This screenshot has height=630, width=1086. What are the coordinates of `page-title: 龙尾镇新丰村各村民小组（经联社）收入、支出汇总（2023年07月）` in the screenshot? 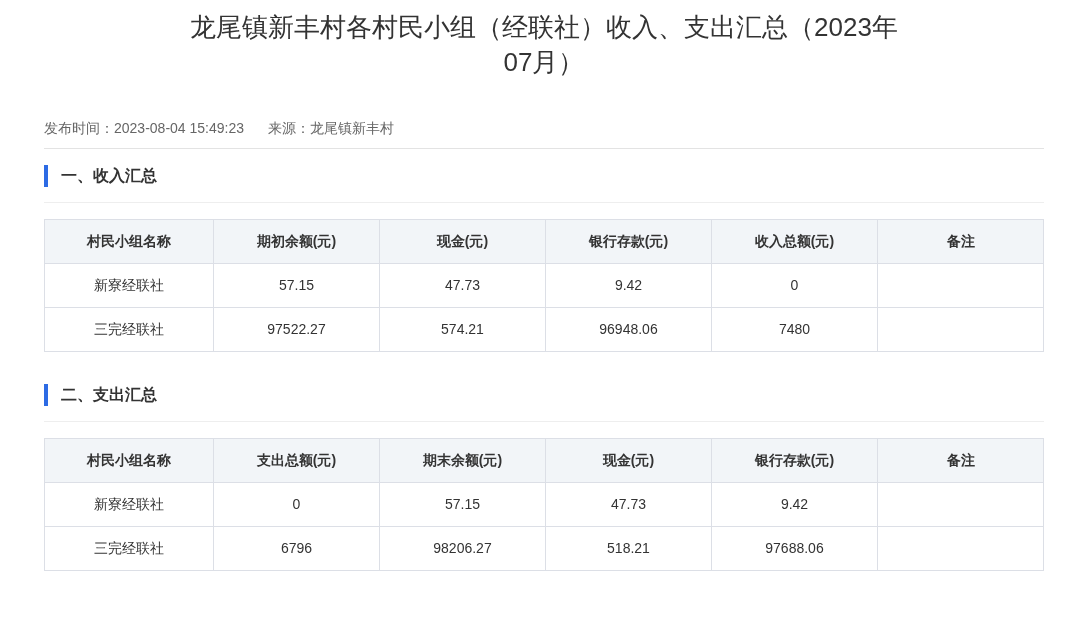 It's located at (544, 45).